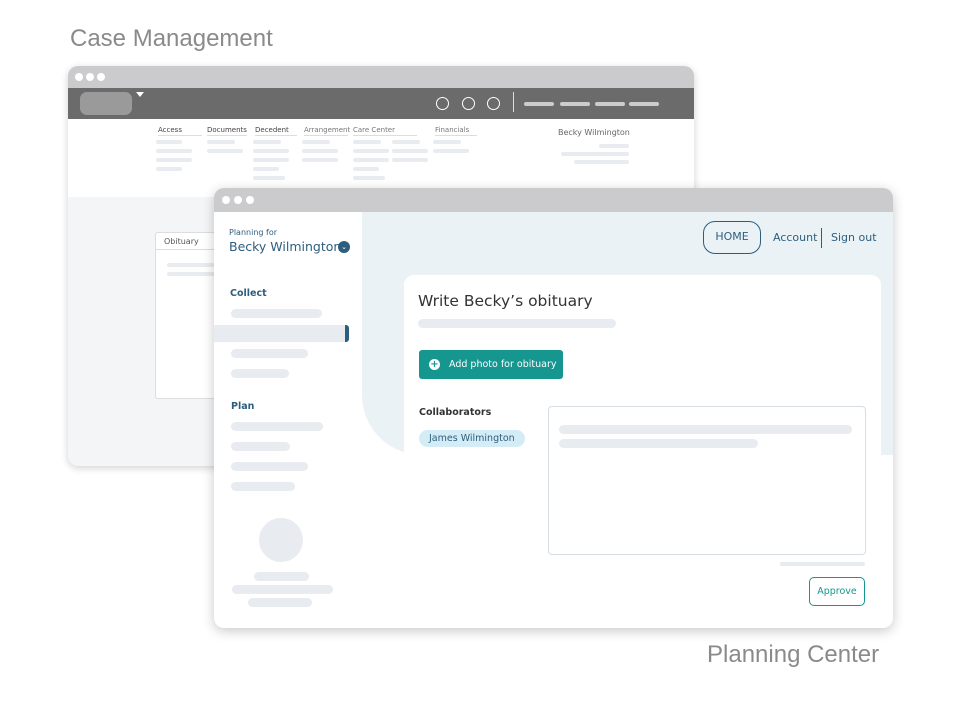  I want to click on obituary-text-area, so click(707, 480).